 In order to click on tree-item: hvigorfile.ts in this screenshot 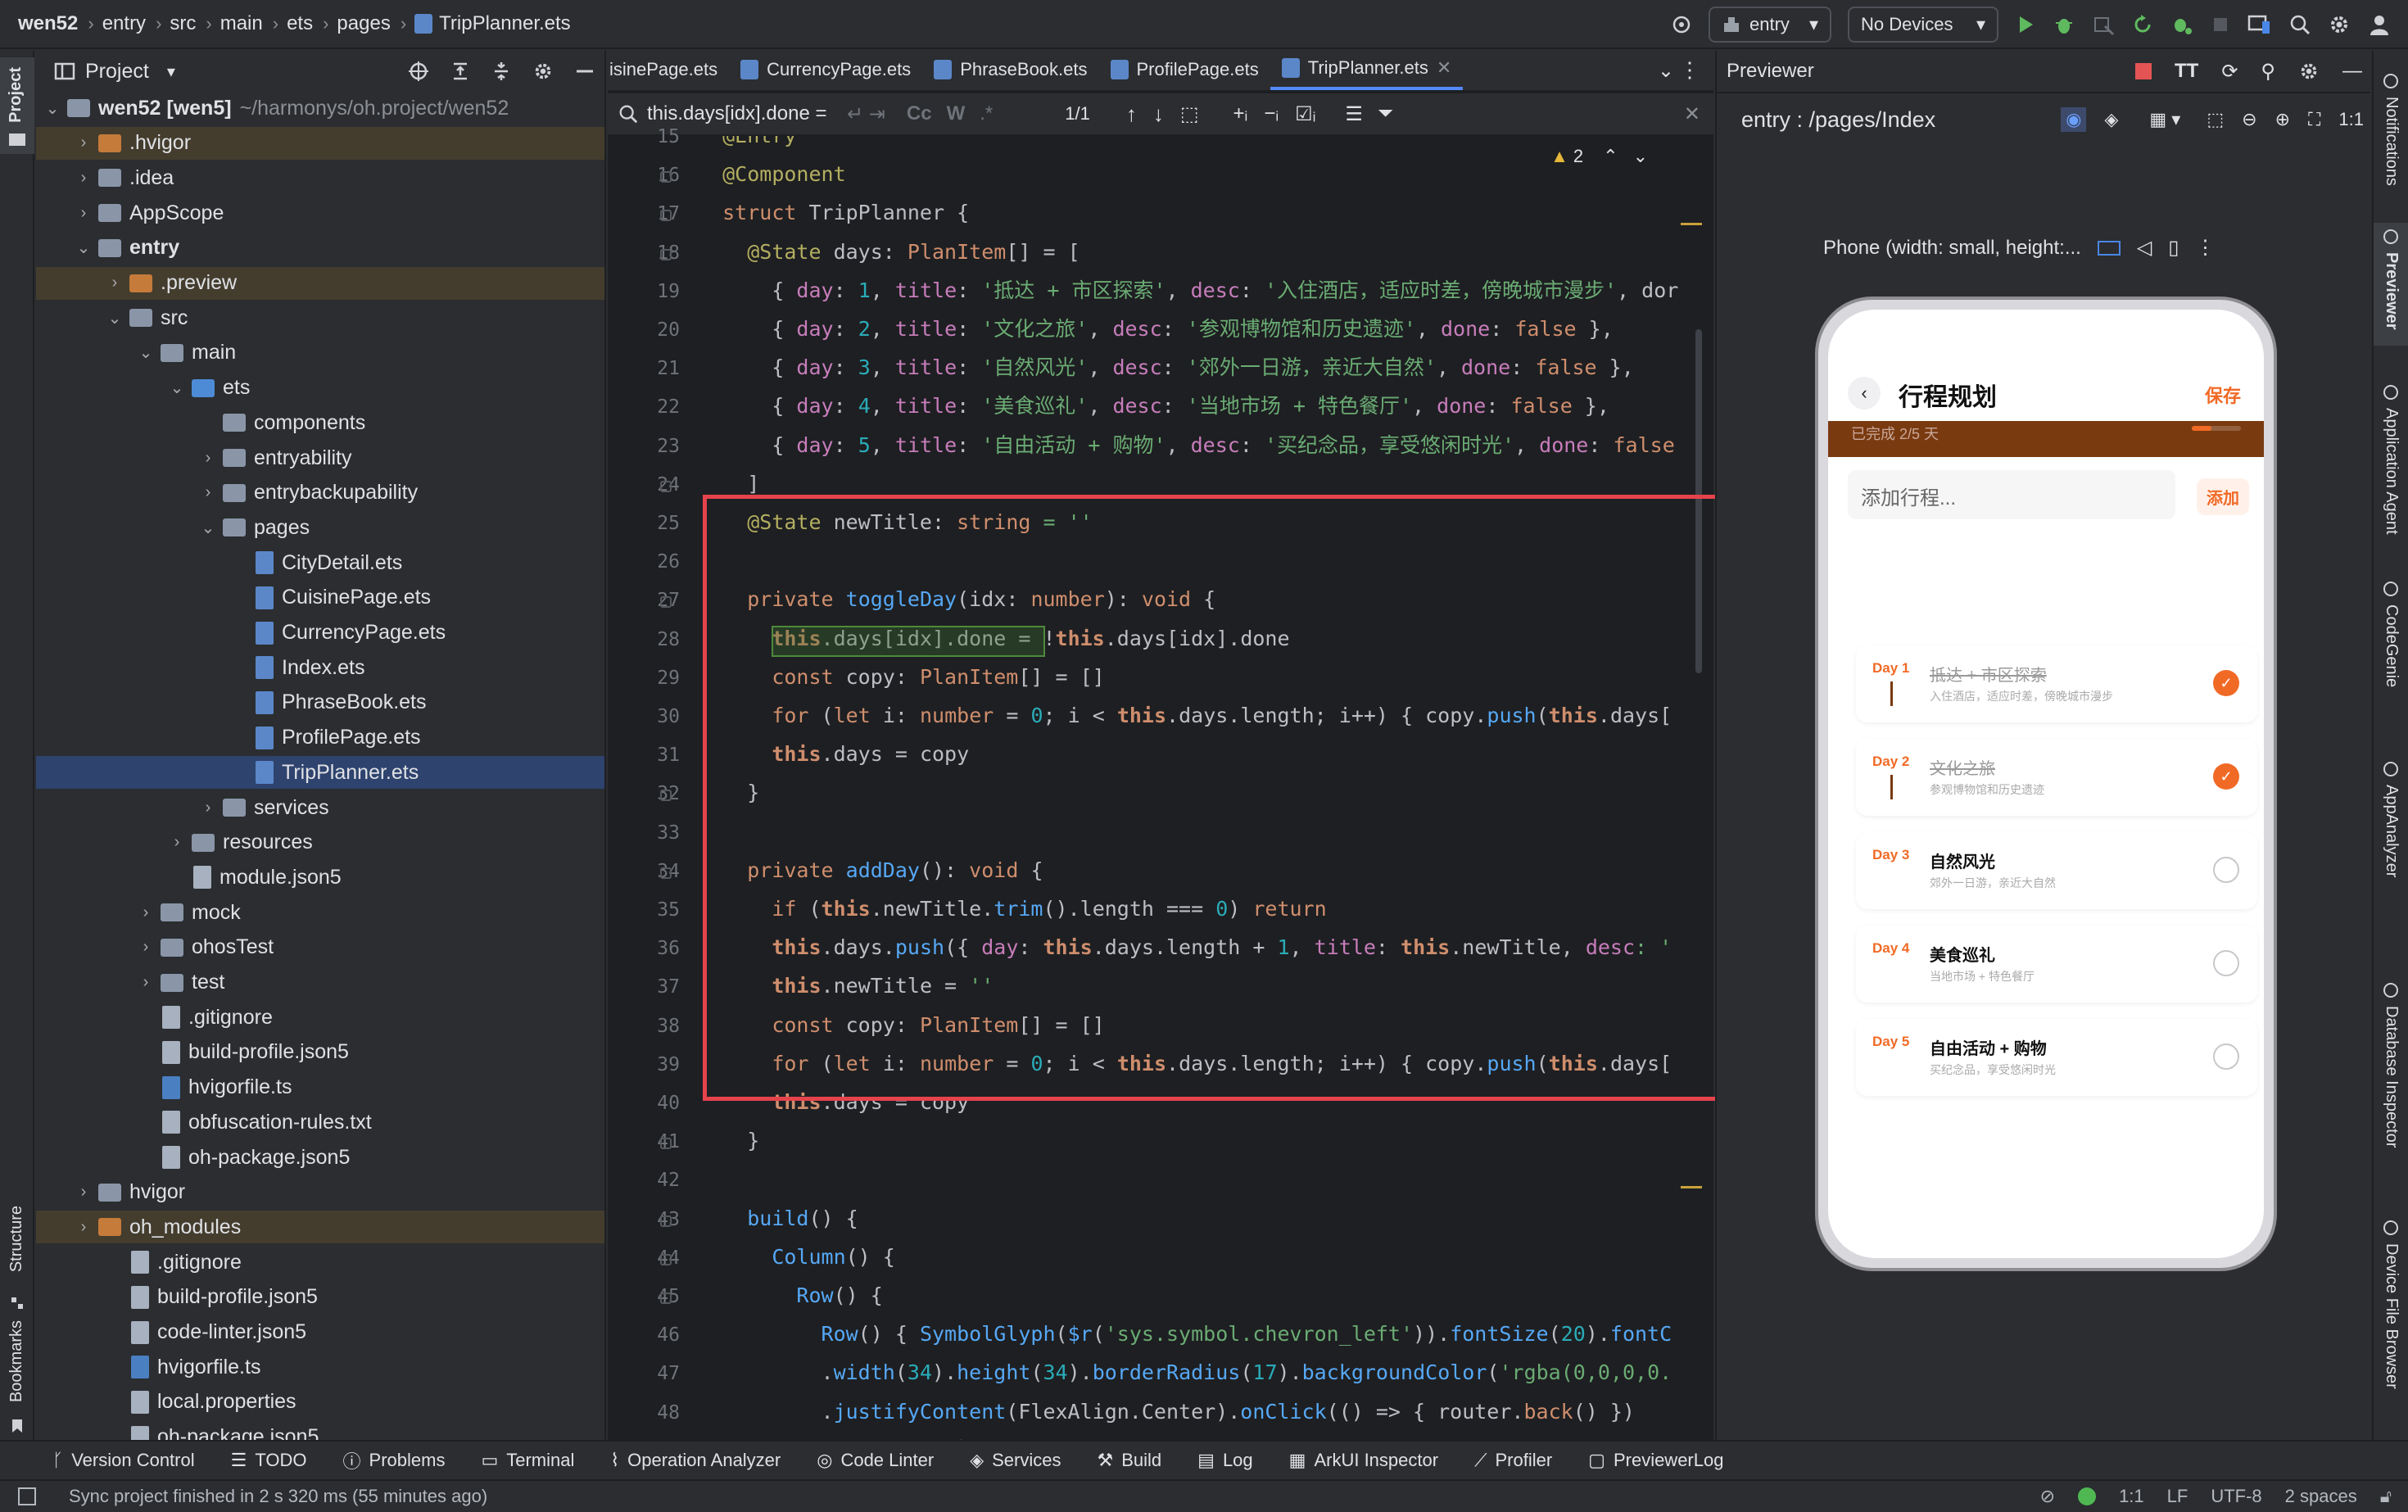, I will do `click(320, 1367)`.